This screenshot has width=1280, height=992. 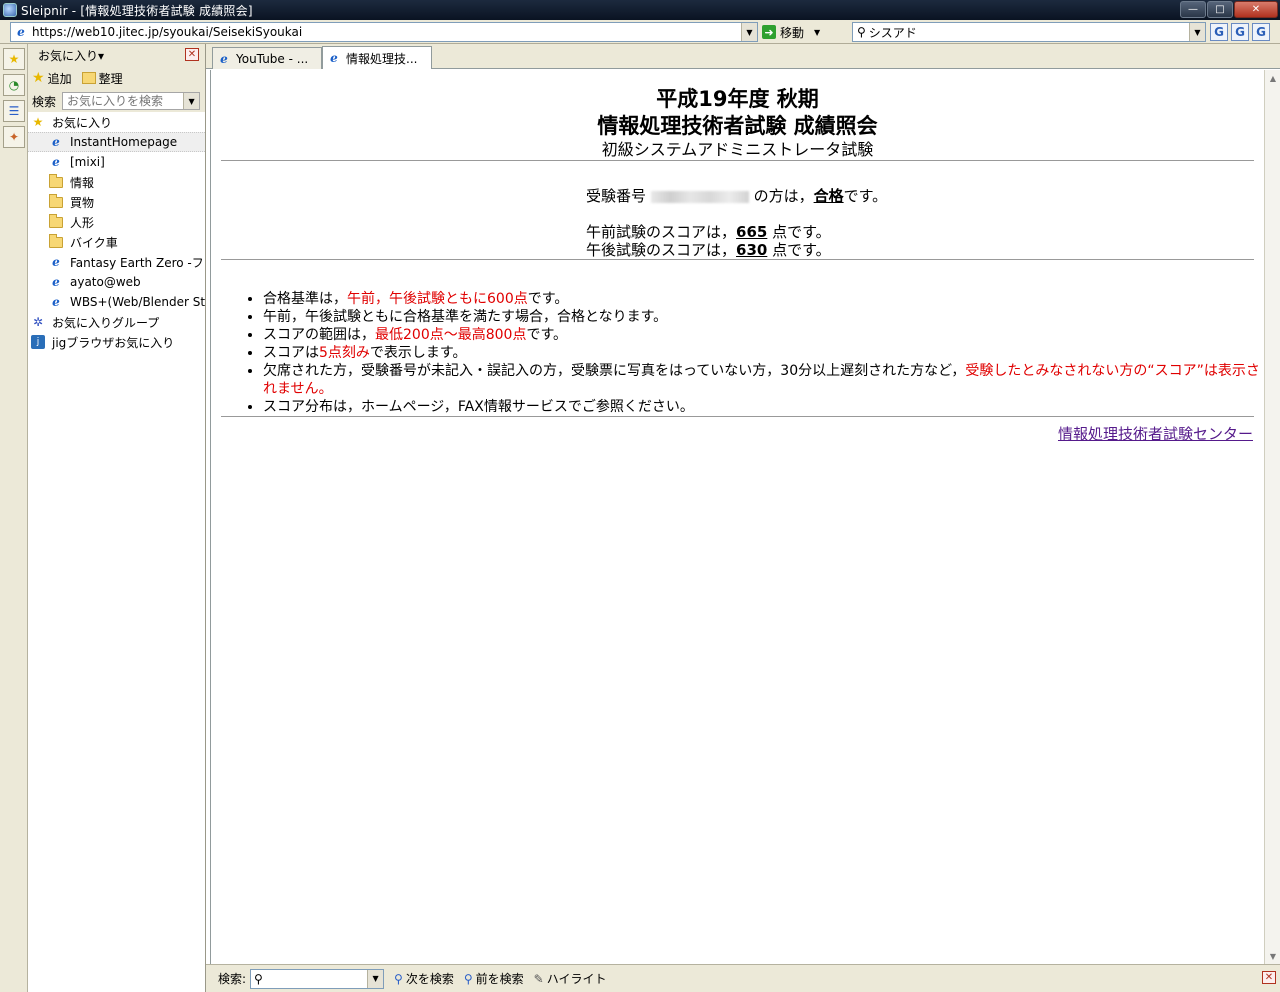 I want to click on list-item-label: バイク車, so click(x=94, y=242).